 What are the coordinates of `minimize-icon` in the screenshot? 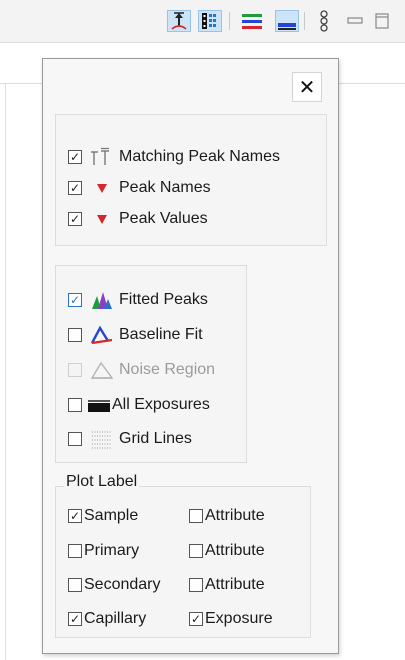 It's located at (355, 21).